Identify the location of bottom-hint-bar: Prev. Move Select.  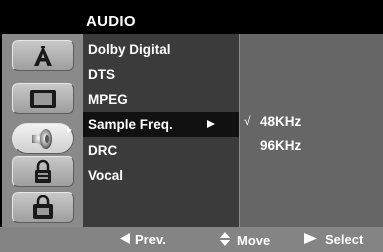
(191, 239).